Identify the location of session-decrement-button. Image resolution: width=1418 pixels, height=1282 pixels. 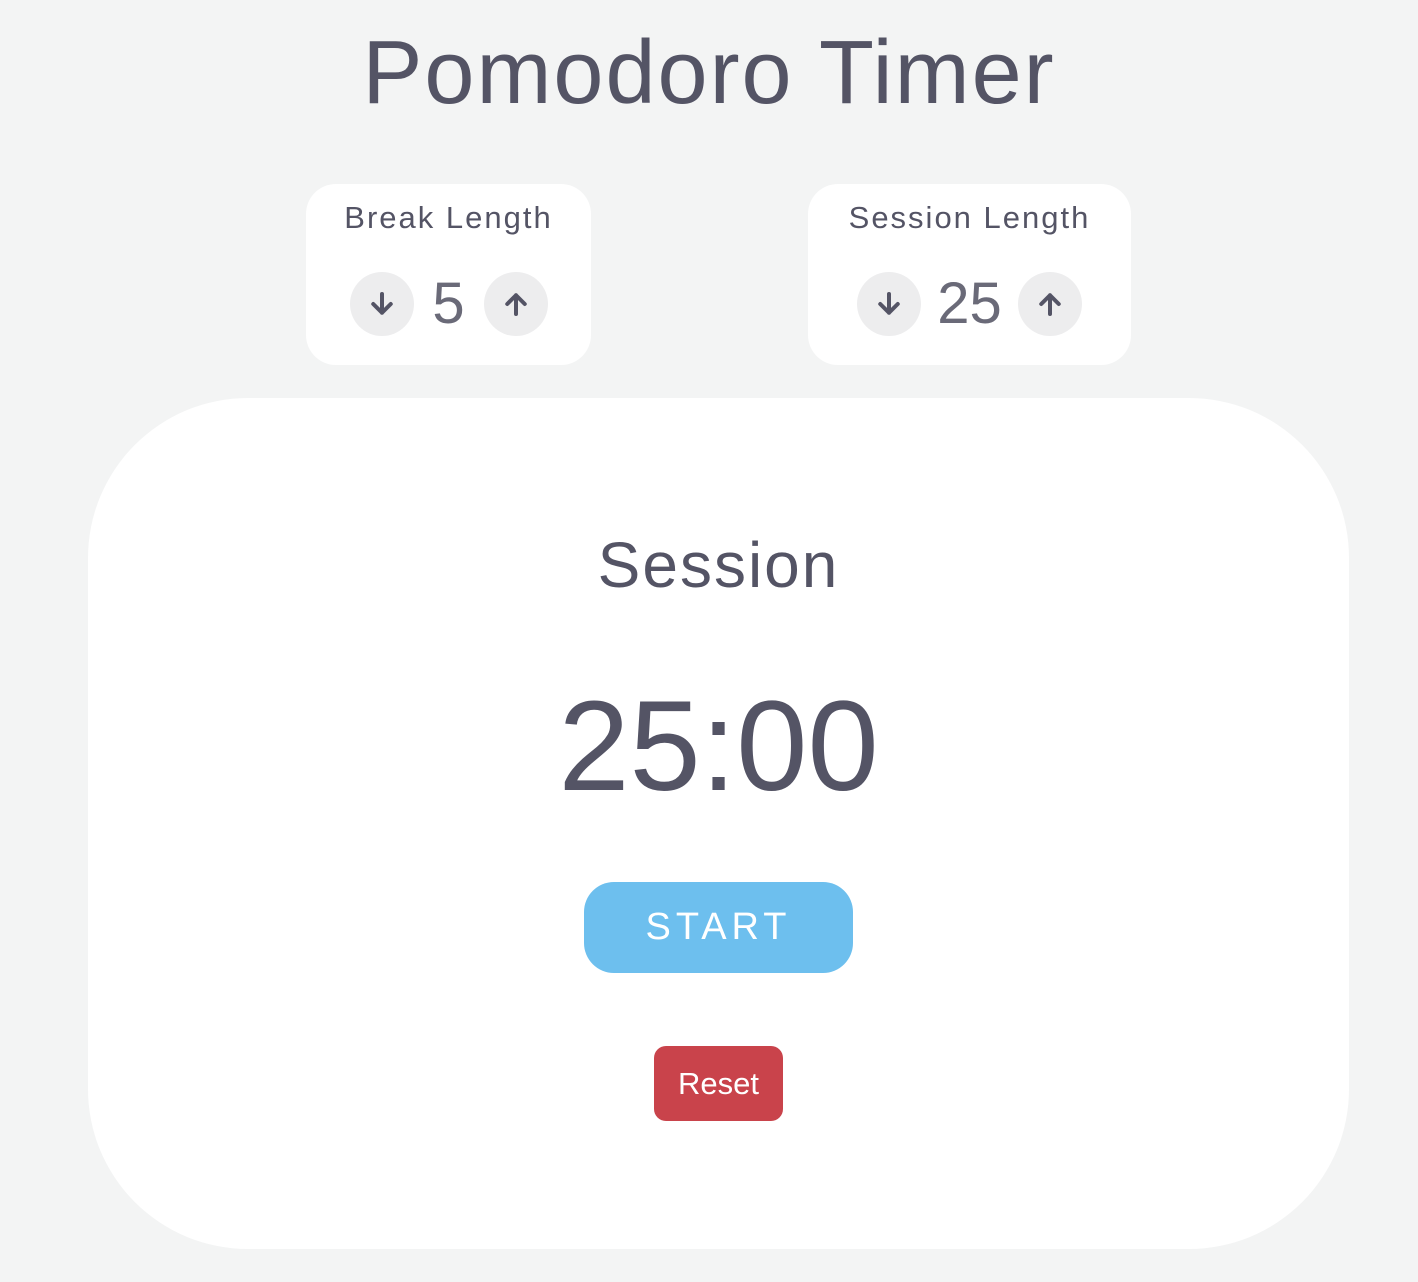
(889, 303).